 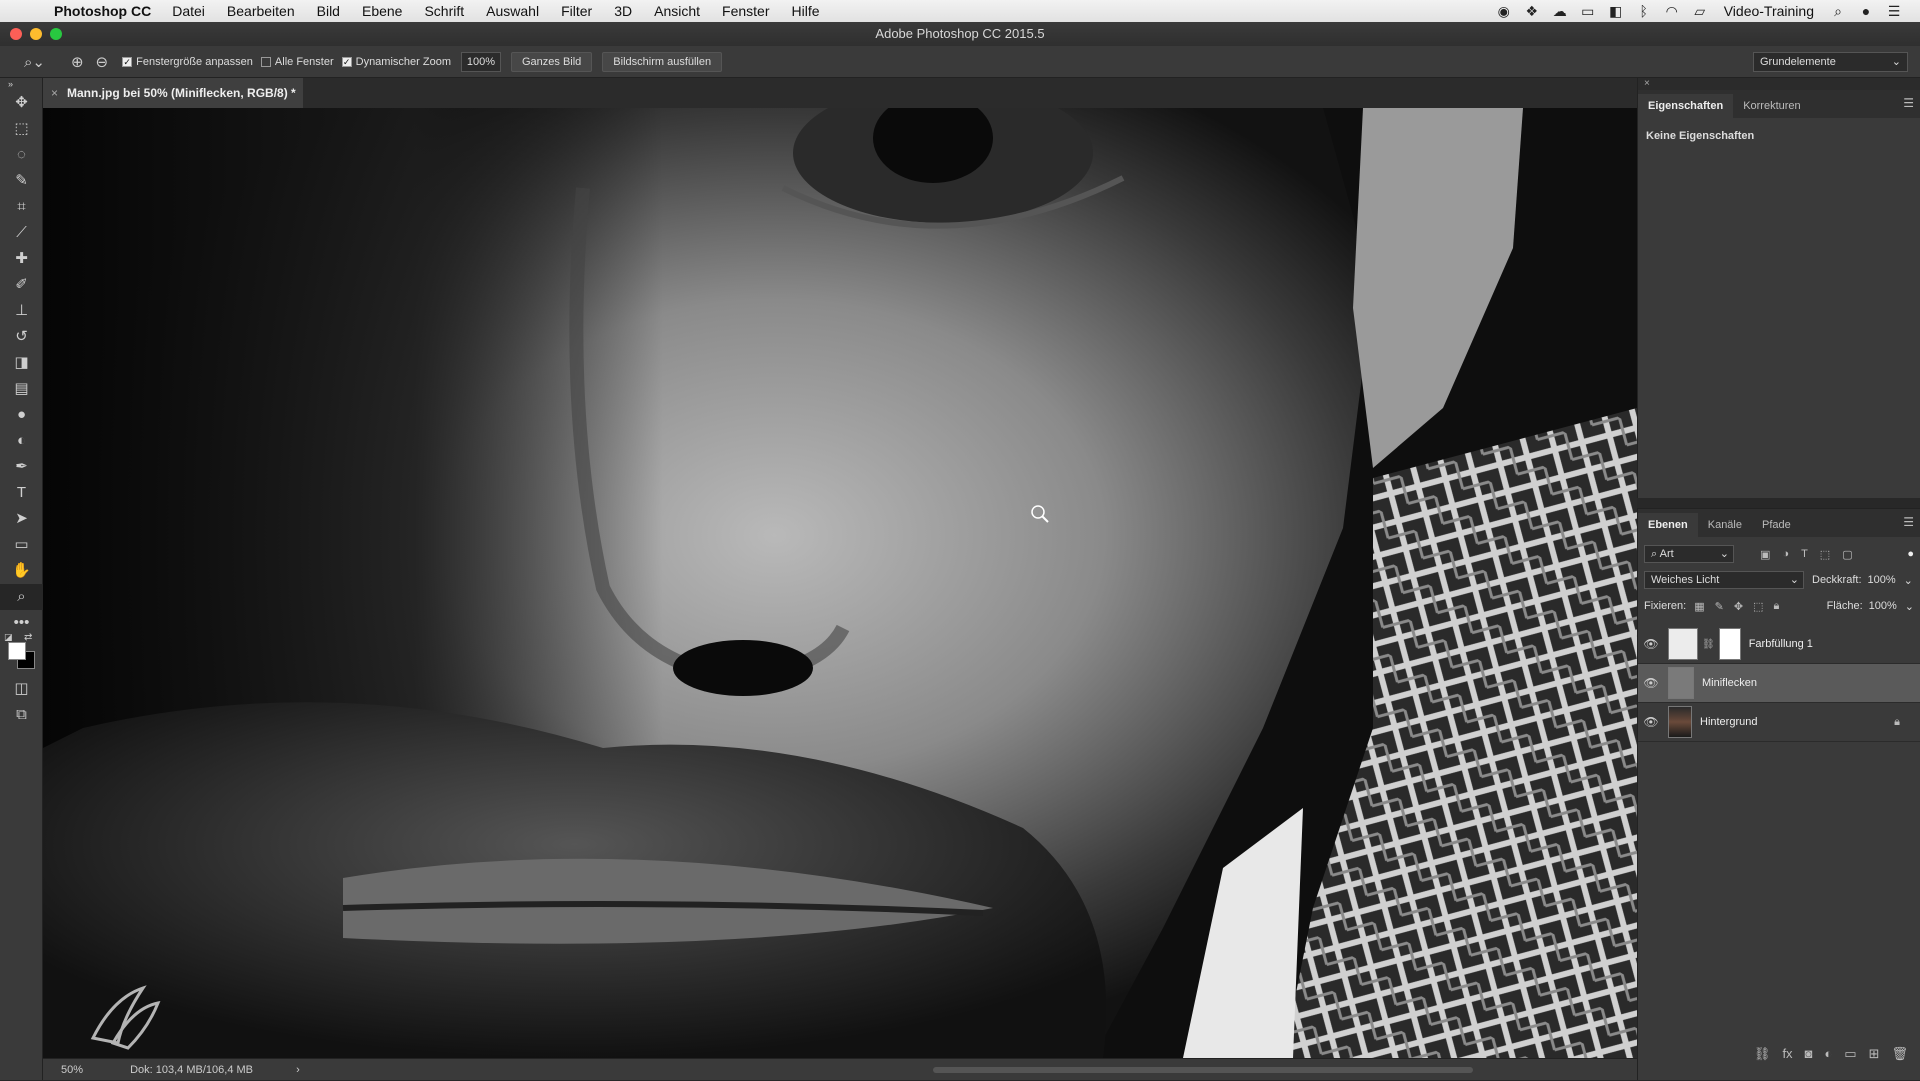 I want to click on menu-auswahl: Auswahl, so click(x=512, y=11).